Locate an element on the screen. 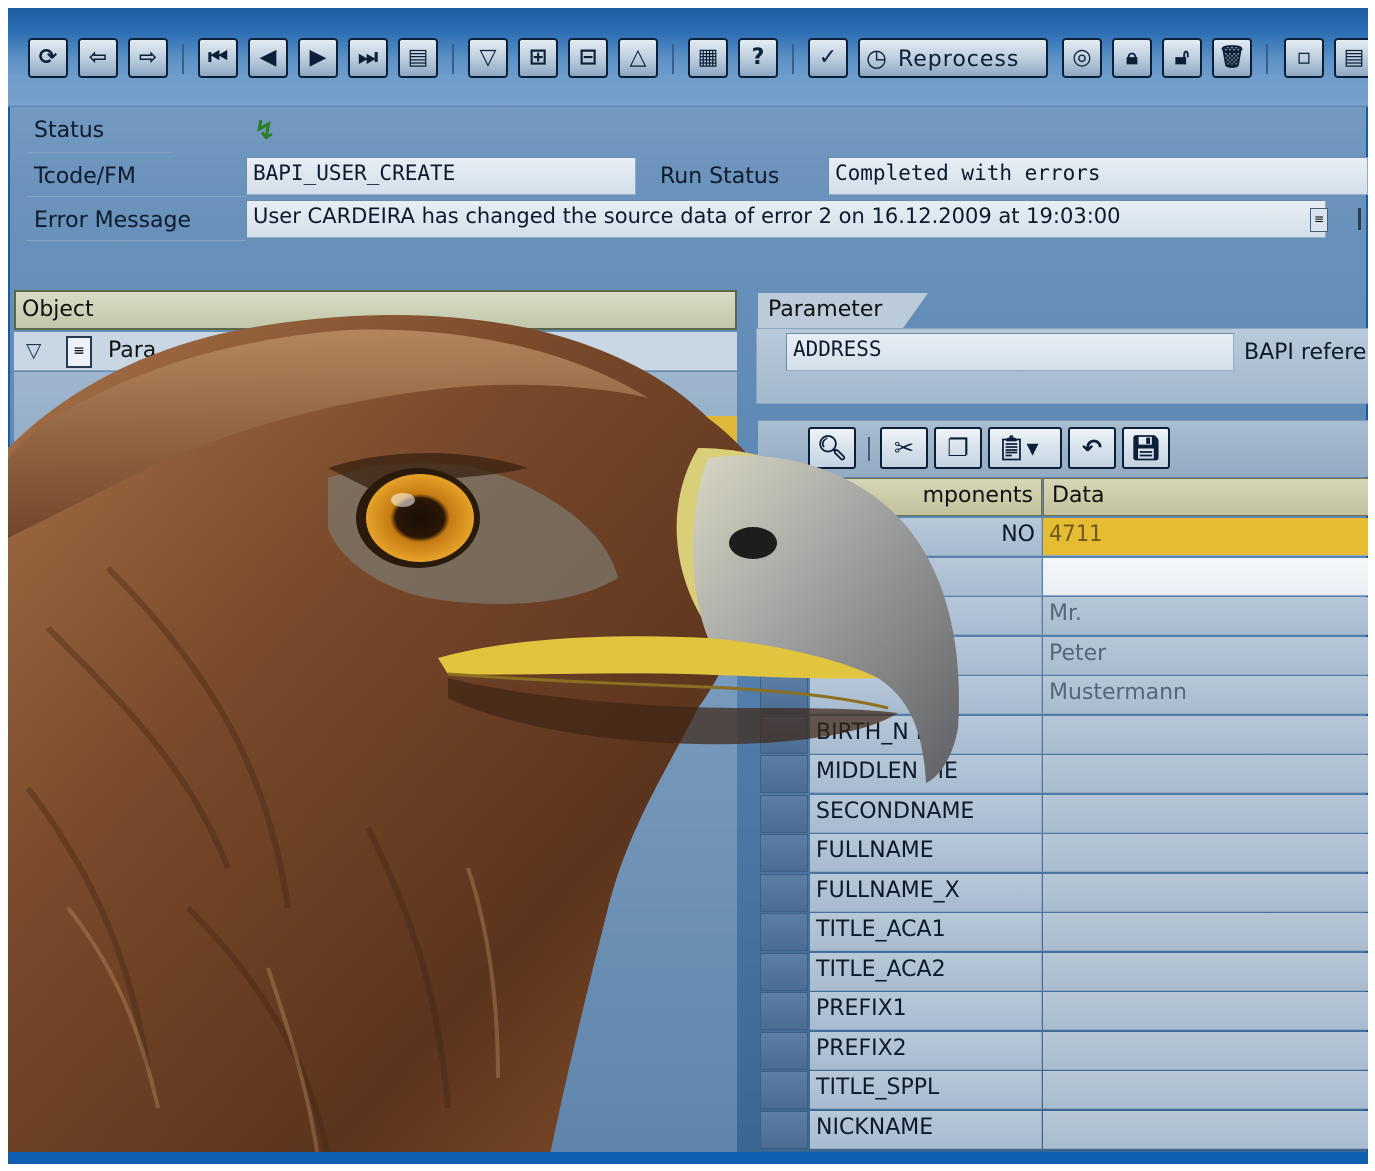 Image resolution: width=1375 pixels, height=1171 pixels. table-row: FULLNAME_X is located at coordinates (1063, 893).